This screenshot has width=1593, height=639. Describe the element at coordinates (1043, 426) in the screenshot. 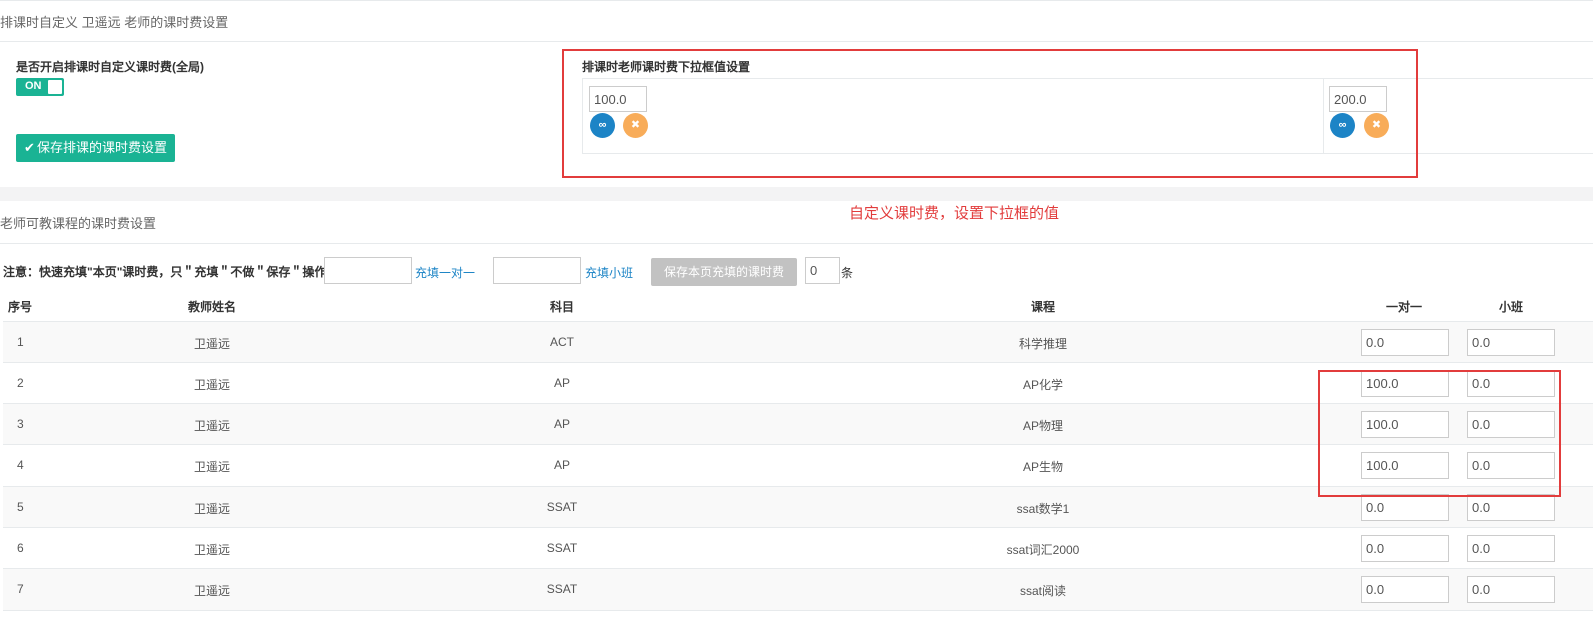

I see `cell-course: AP物理` at that location.